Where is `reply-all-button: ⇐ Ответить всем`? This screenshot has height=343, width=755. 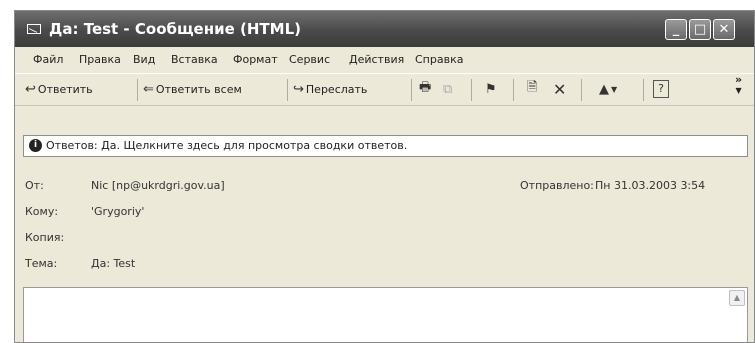
reply-all-button: ⇐ Ответить всем is located at coordinates (192, 89).